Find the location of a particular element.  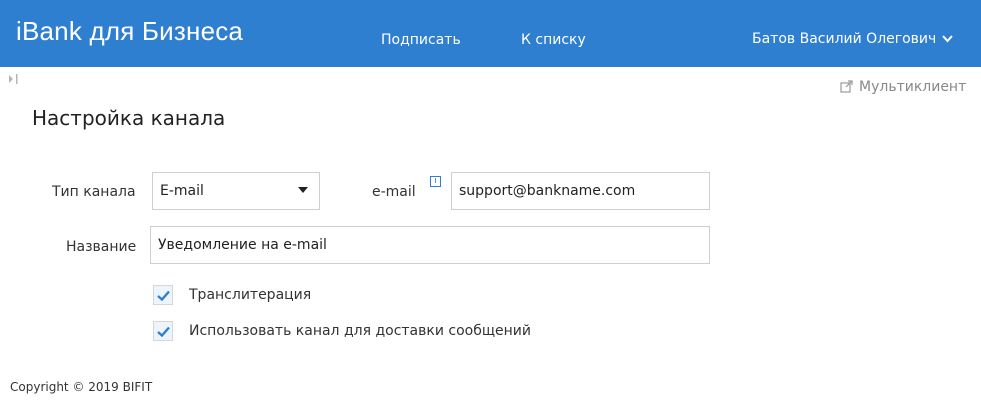

name-field: Уведомление на e-mail is located at coordinates (430, 245).